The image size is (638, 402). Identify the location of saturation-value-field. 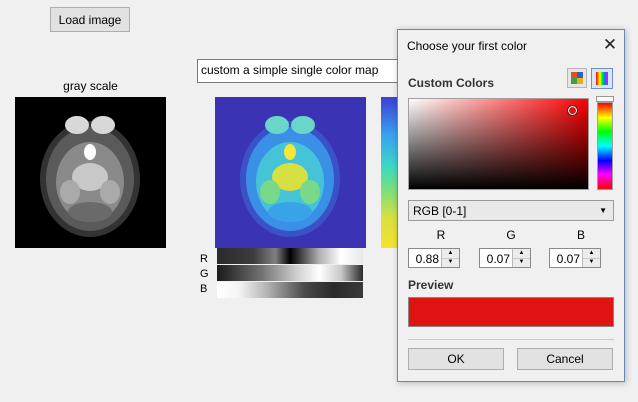
(498, 144).